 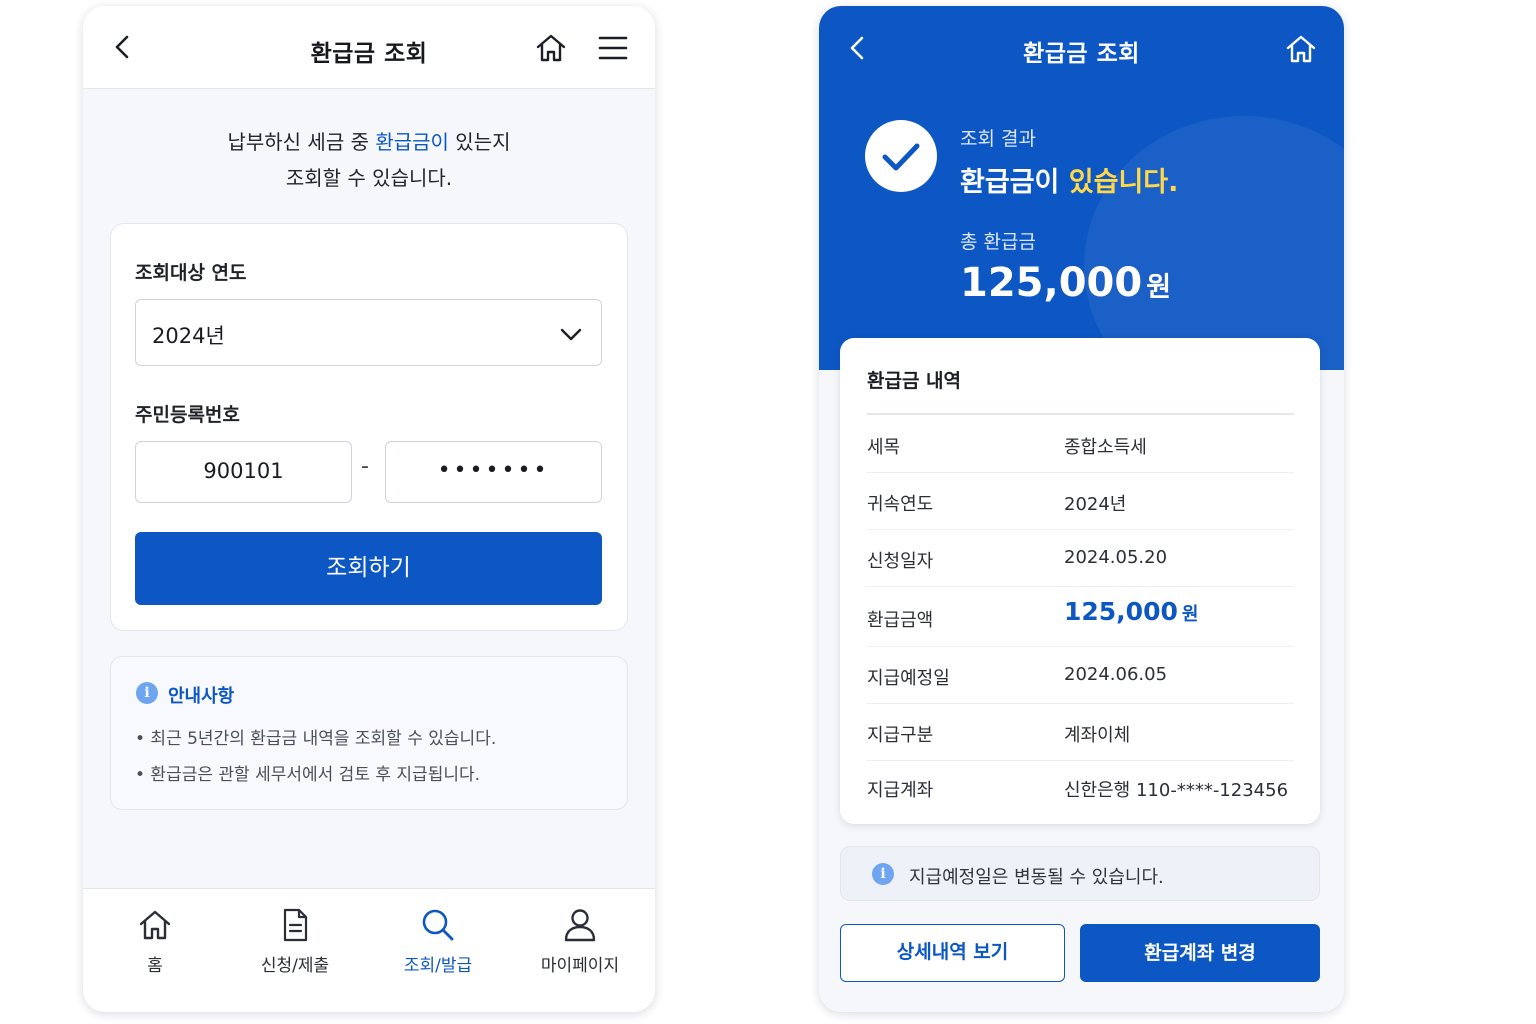 What do you see at coordinates (243, 472) in the screenshot?
I see `id-front-input: 900101` at bounding box center [243, 472].